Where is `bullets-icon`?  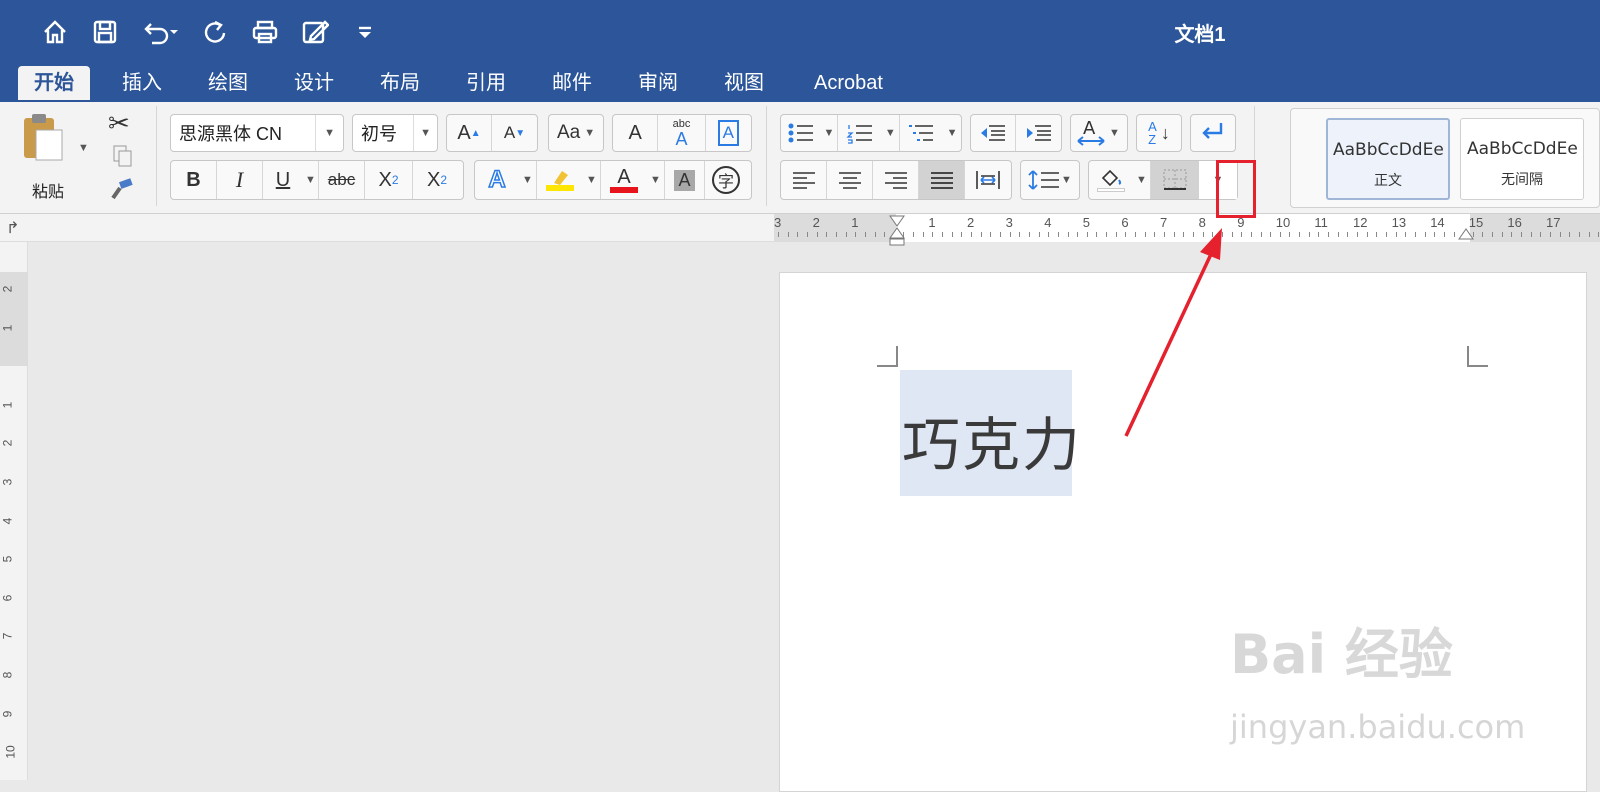 bullets-icon is located at coordinates (800, 133).